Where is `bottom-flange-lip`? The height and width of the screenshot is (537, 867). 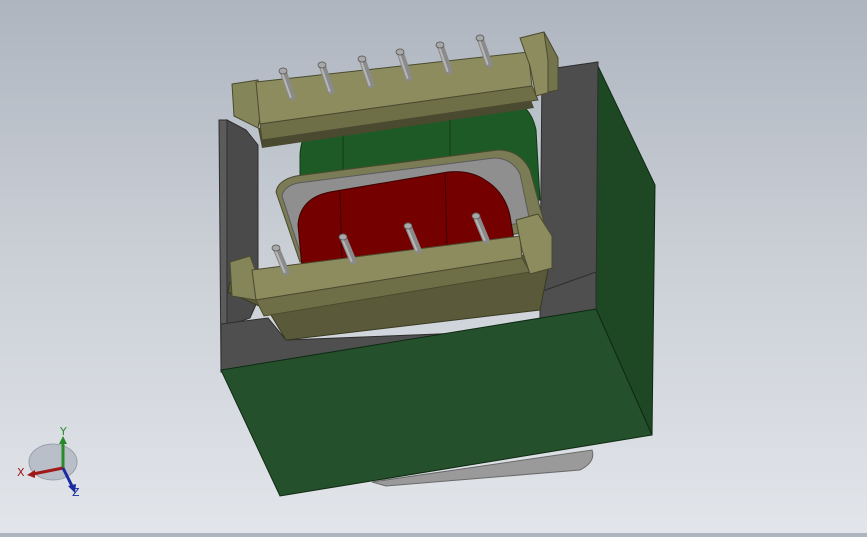 bottom-flange-lip is located at coordinates (243, 278).